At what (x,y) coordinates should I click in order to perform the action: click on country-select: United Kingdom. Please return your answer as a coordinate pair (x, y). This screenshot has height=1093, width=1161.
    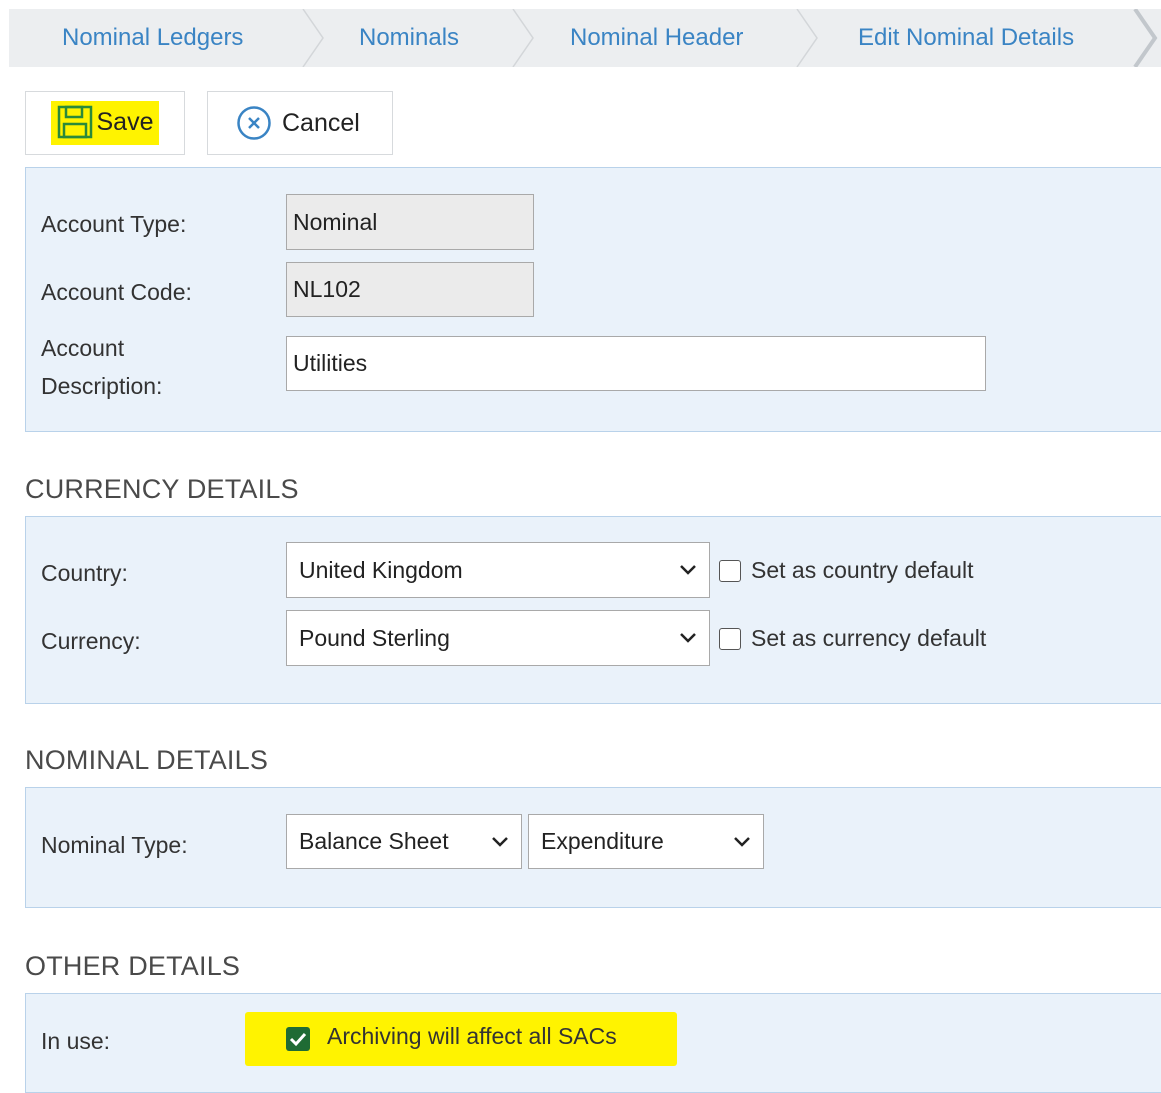
    Looking at the image, I should click on (498, 570).